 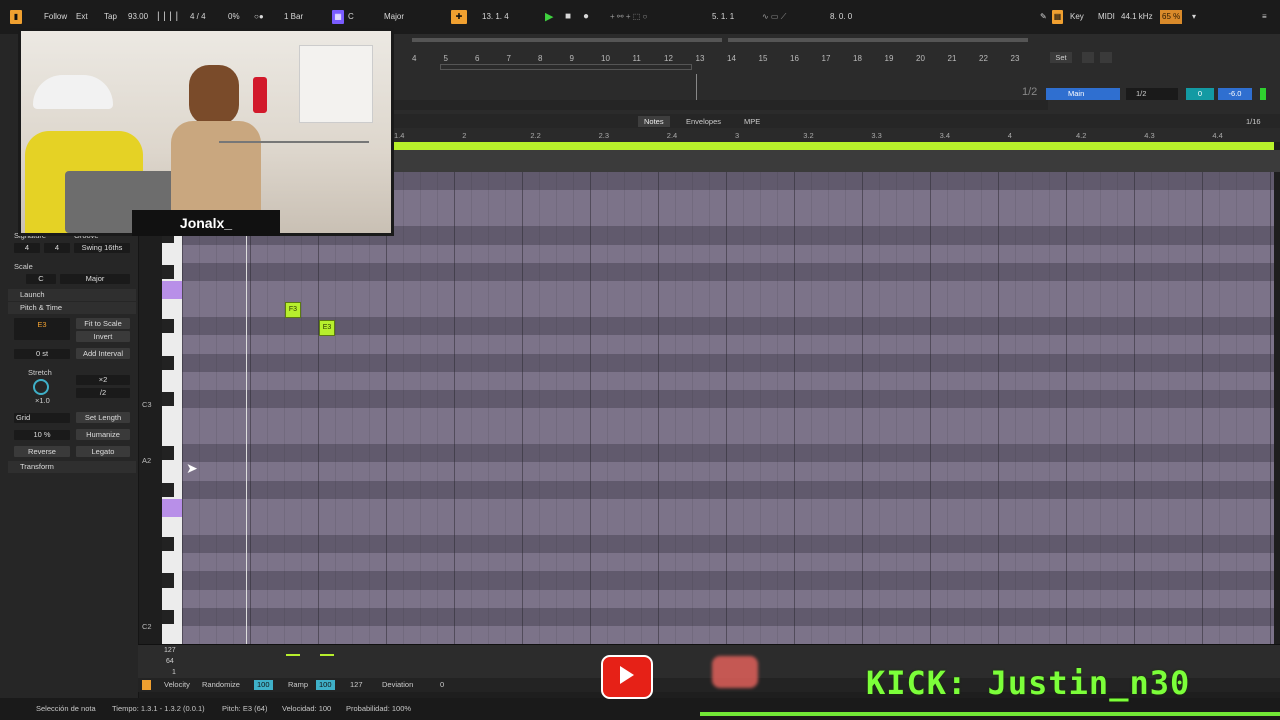 I want to click on humanize-button: Humanize, so click(x=103, y=434).